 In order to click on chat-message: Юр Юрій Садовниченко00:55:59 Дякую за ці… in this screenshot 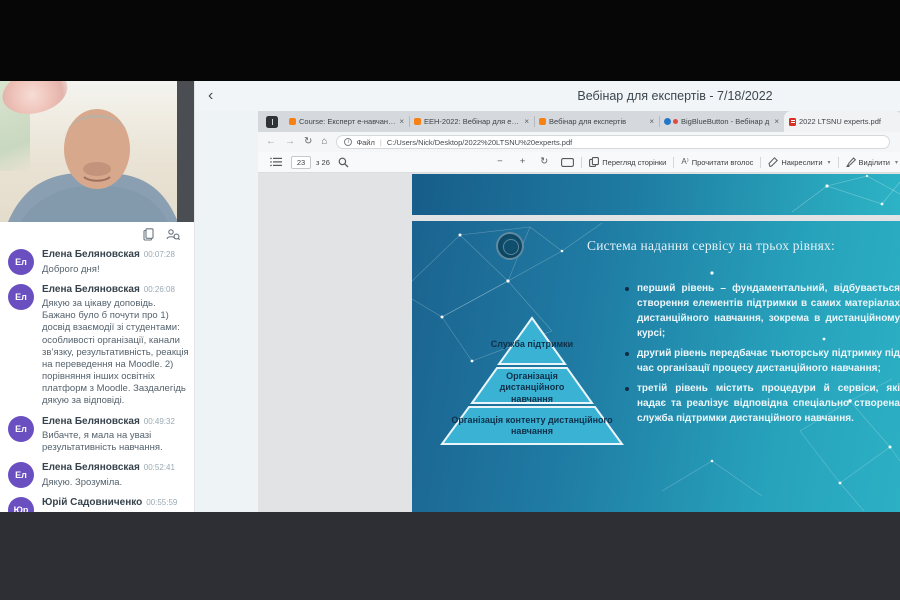, I will do `click(99, 504)`.